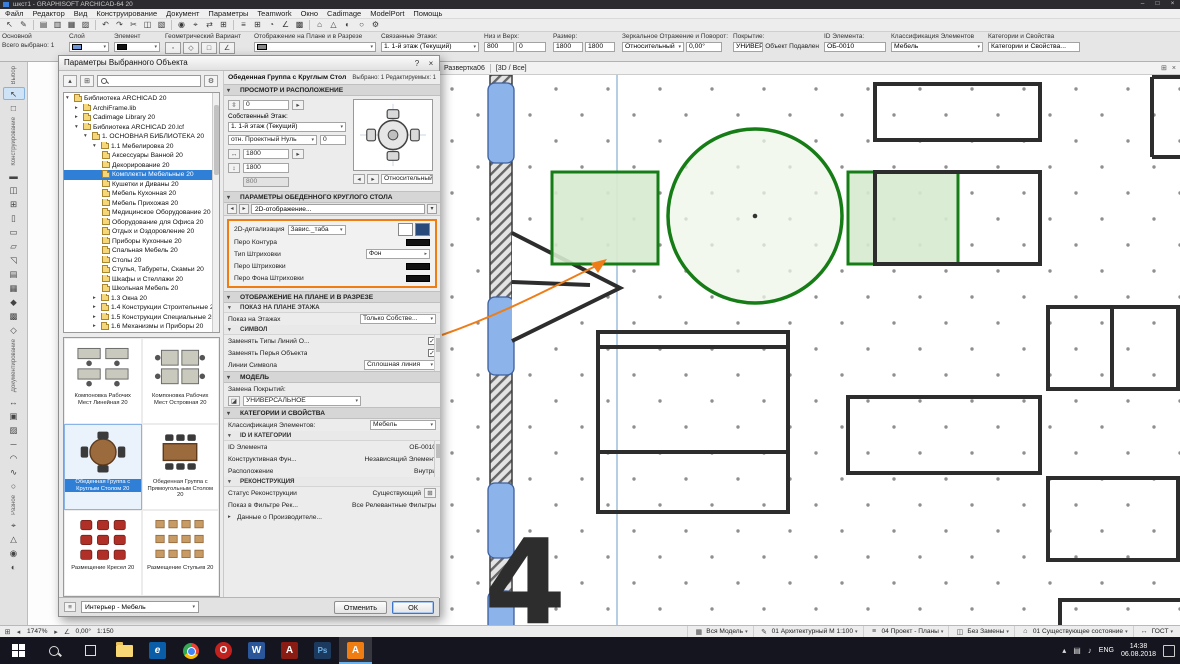  Describe the element at coordinates (141, 108) in the screenshot. I see `tree-item: ArchiFrame.lib` at that location.